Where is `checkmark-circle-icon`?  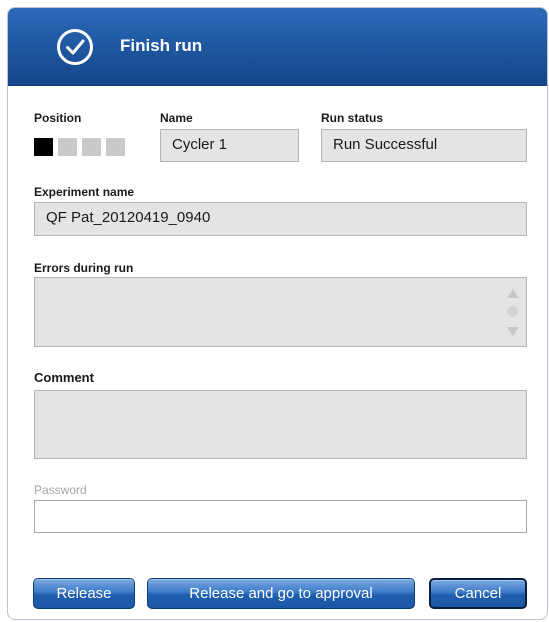
checkmark-circle-icon is located at coordinates (75, 47).